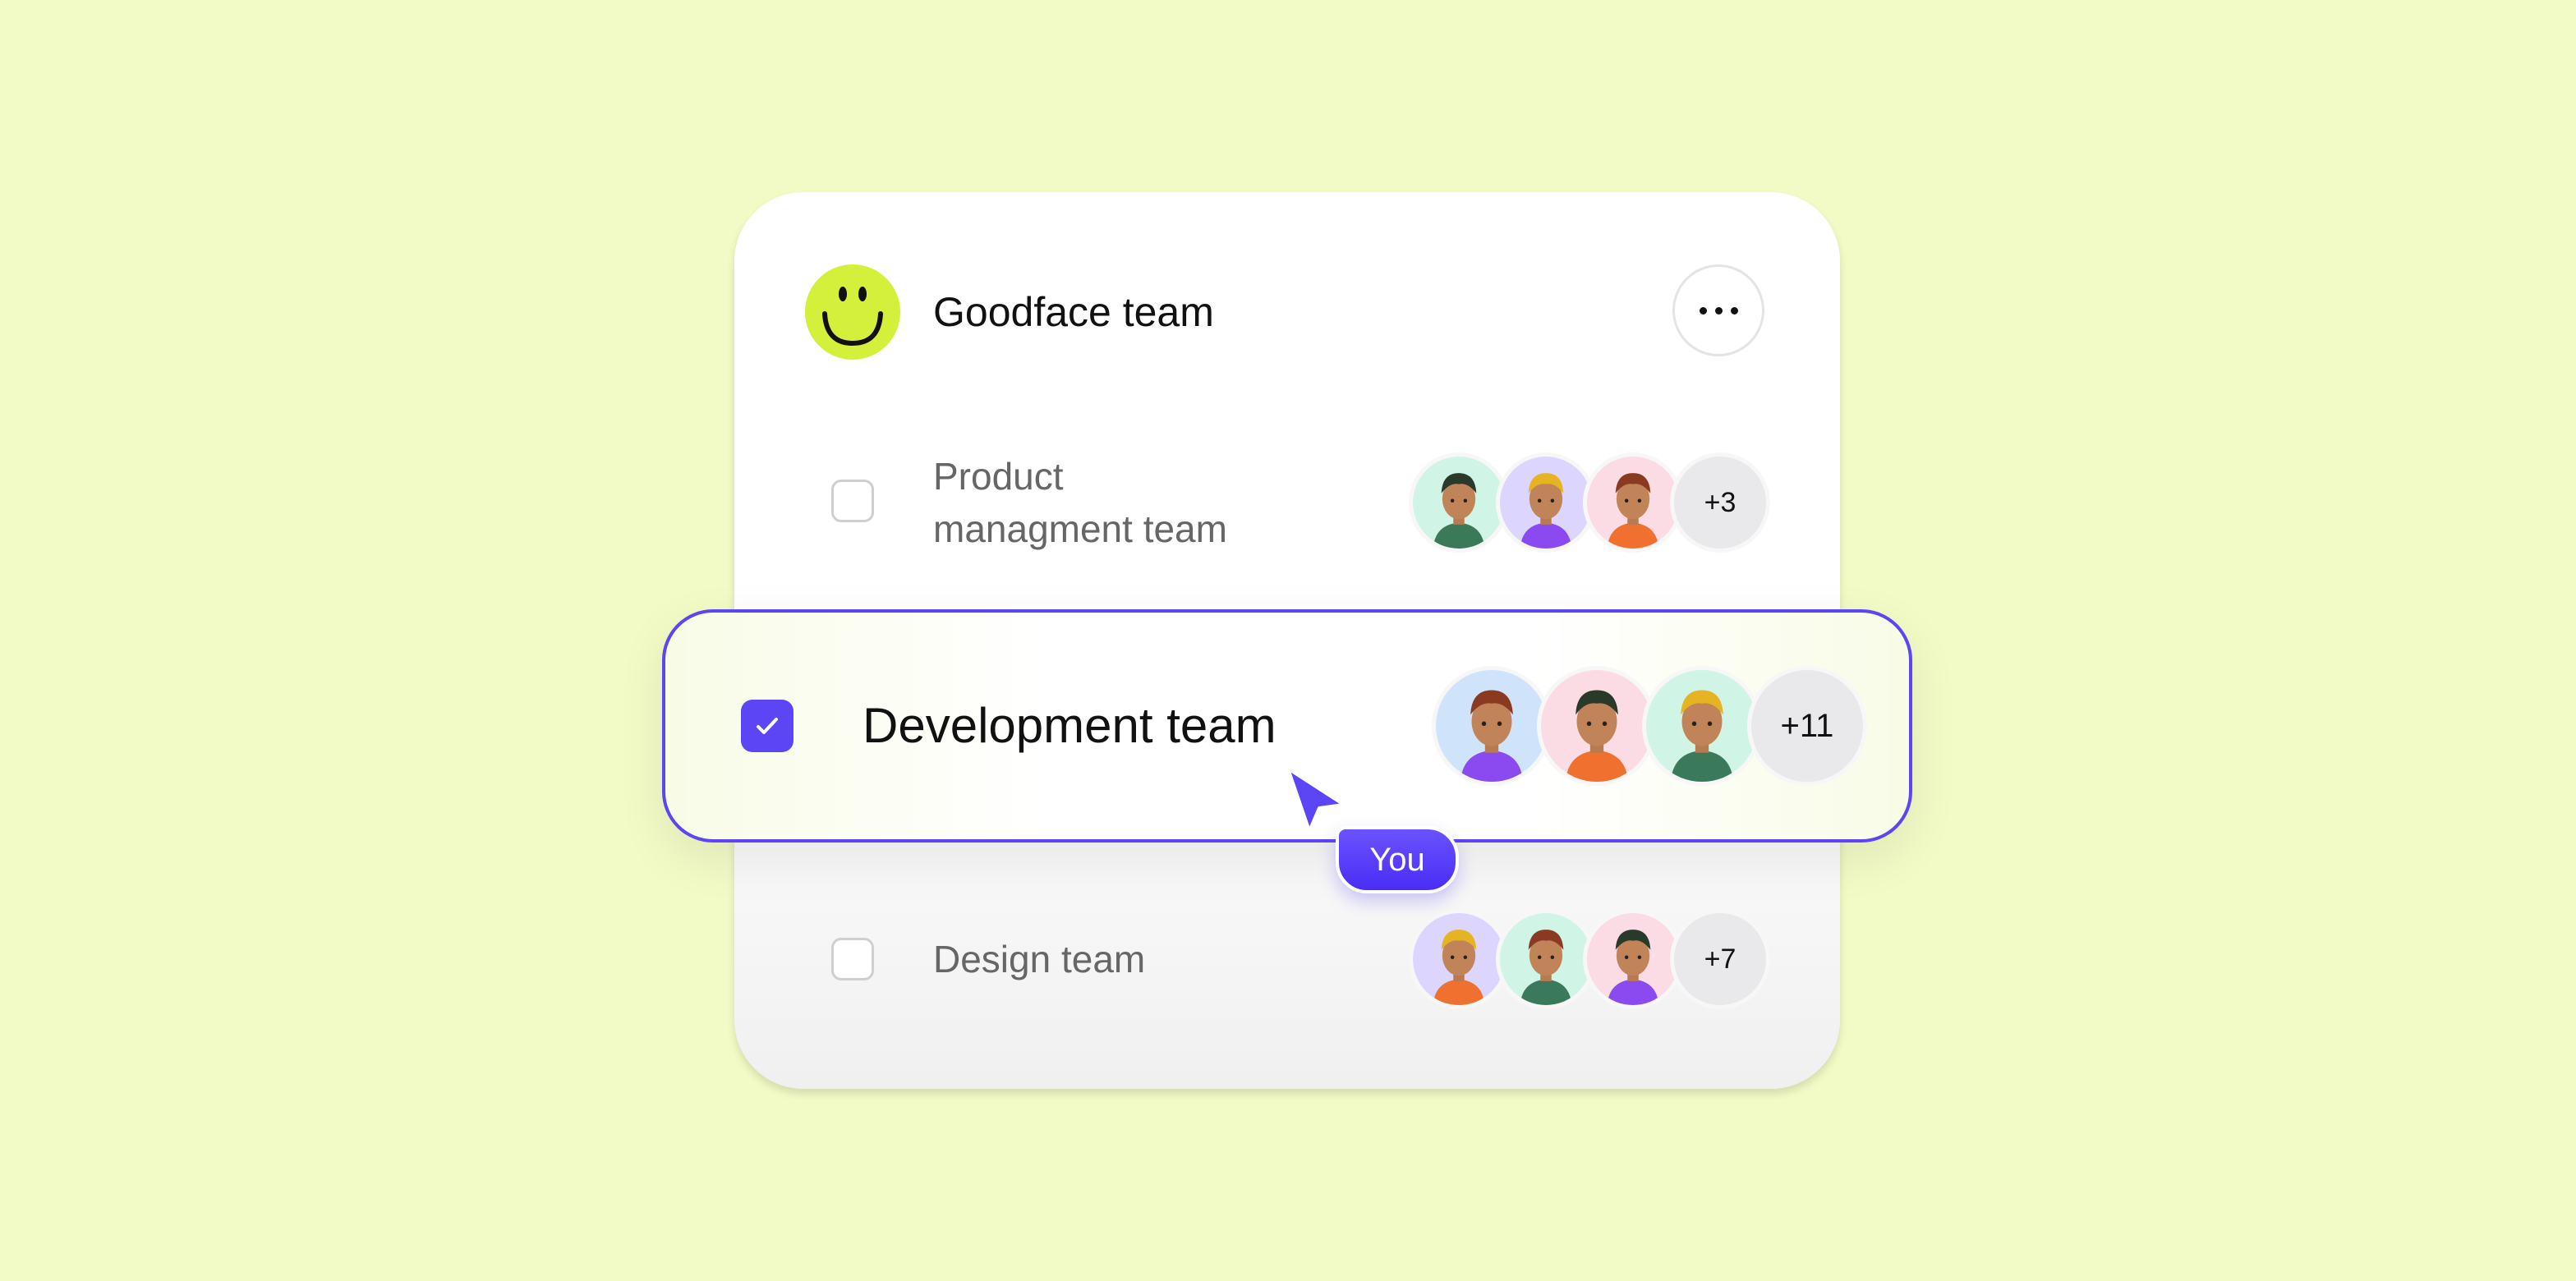 The height and width of the screenshot is (1281, 2576). Describe the element at coordinates (852, 312) in the screenshot. I see `smiley-icon` at that location.